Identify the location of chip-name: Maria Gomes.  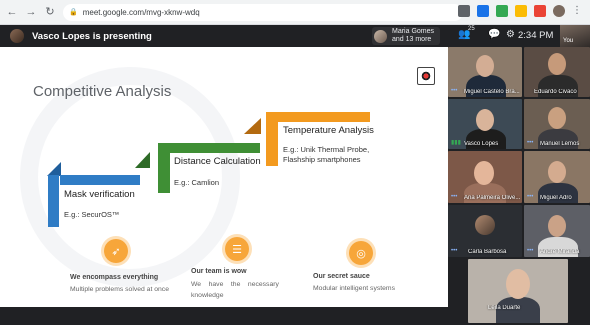
(413, 31).